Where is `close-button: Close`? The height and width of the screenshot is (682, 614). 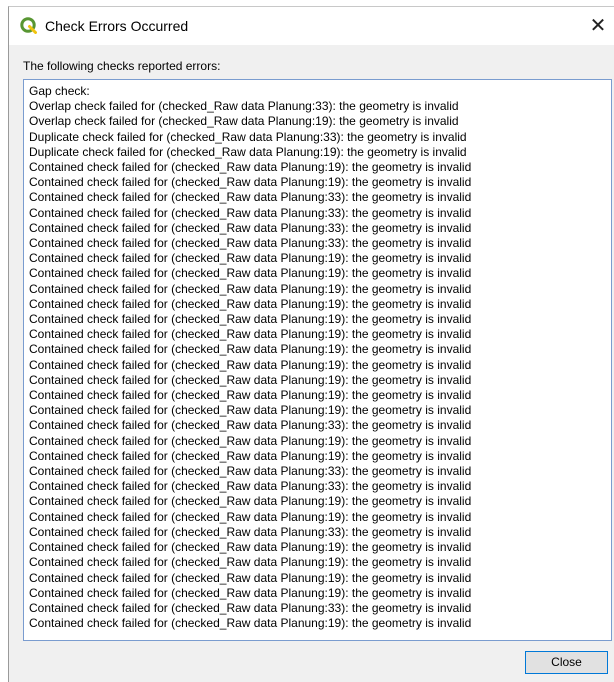
close-button: Close is located at coordinates (566, 662).